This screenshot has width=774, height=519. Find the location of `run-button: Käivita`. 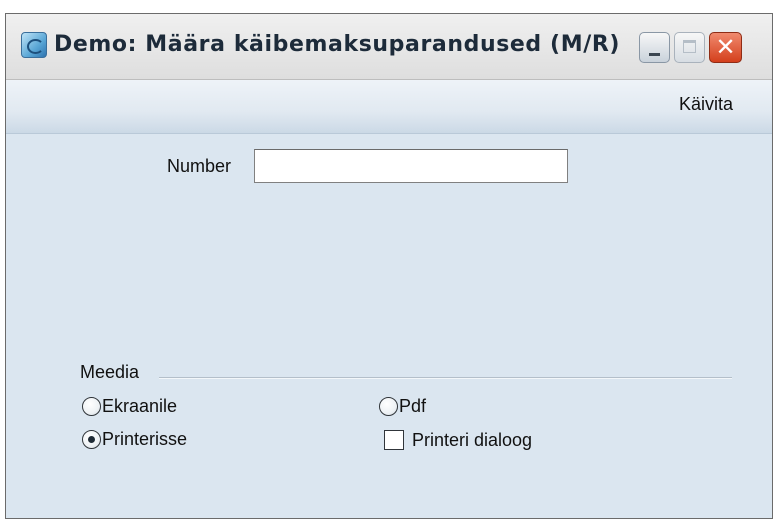

run-button: Käivita is located at coordinates (706, 104).